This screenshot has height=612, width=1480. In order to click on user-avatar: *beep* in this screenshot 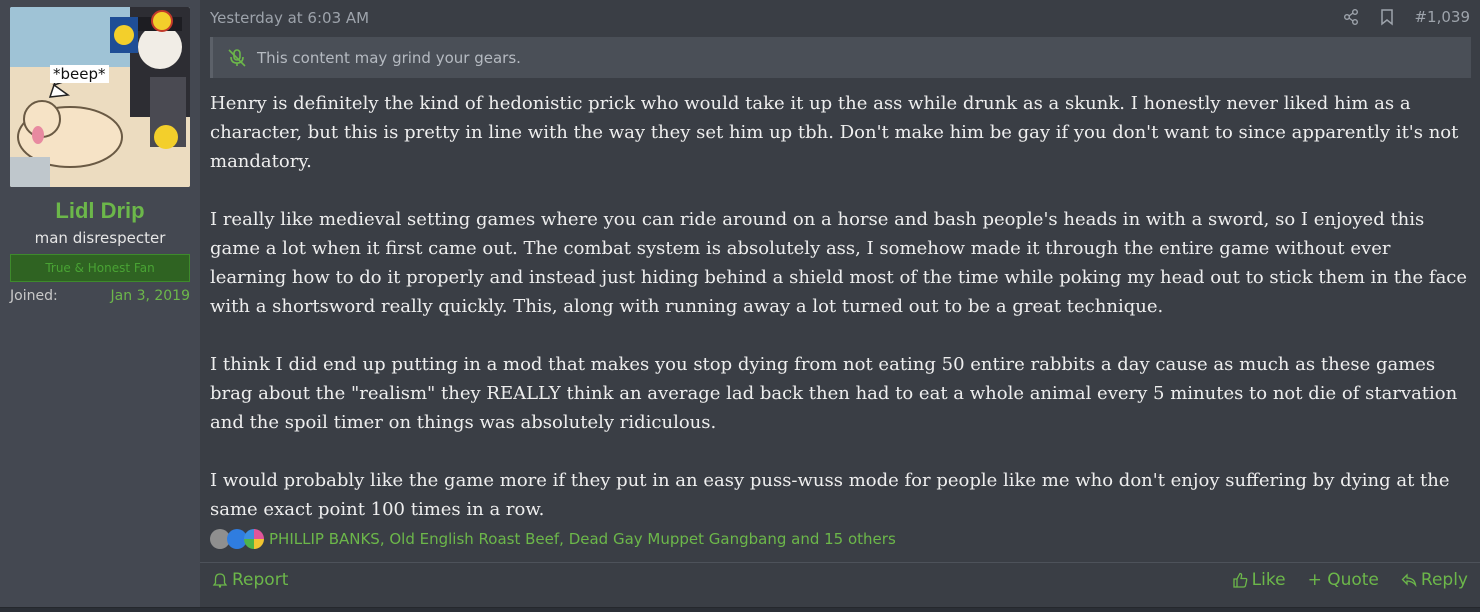, I will do `click(100, 97)`.